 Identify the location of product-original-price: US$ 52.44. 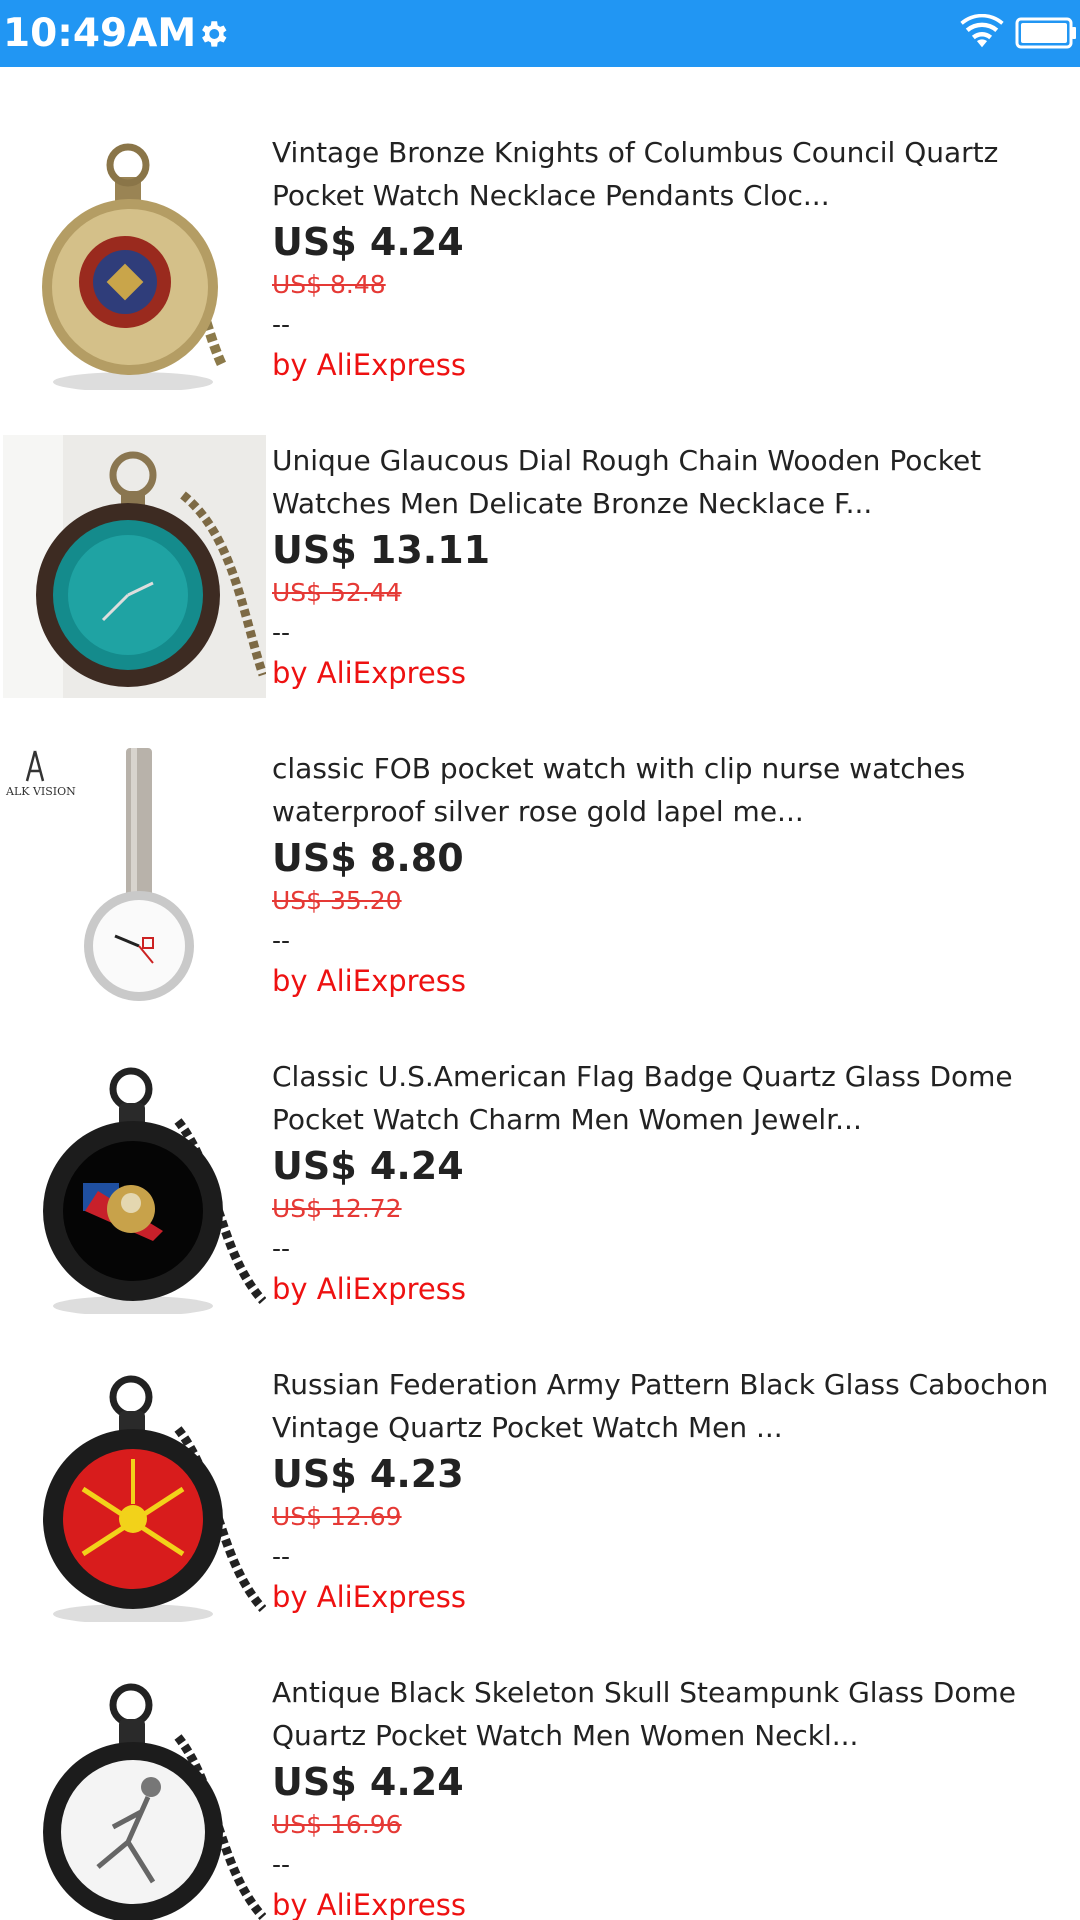
(337, 592).